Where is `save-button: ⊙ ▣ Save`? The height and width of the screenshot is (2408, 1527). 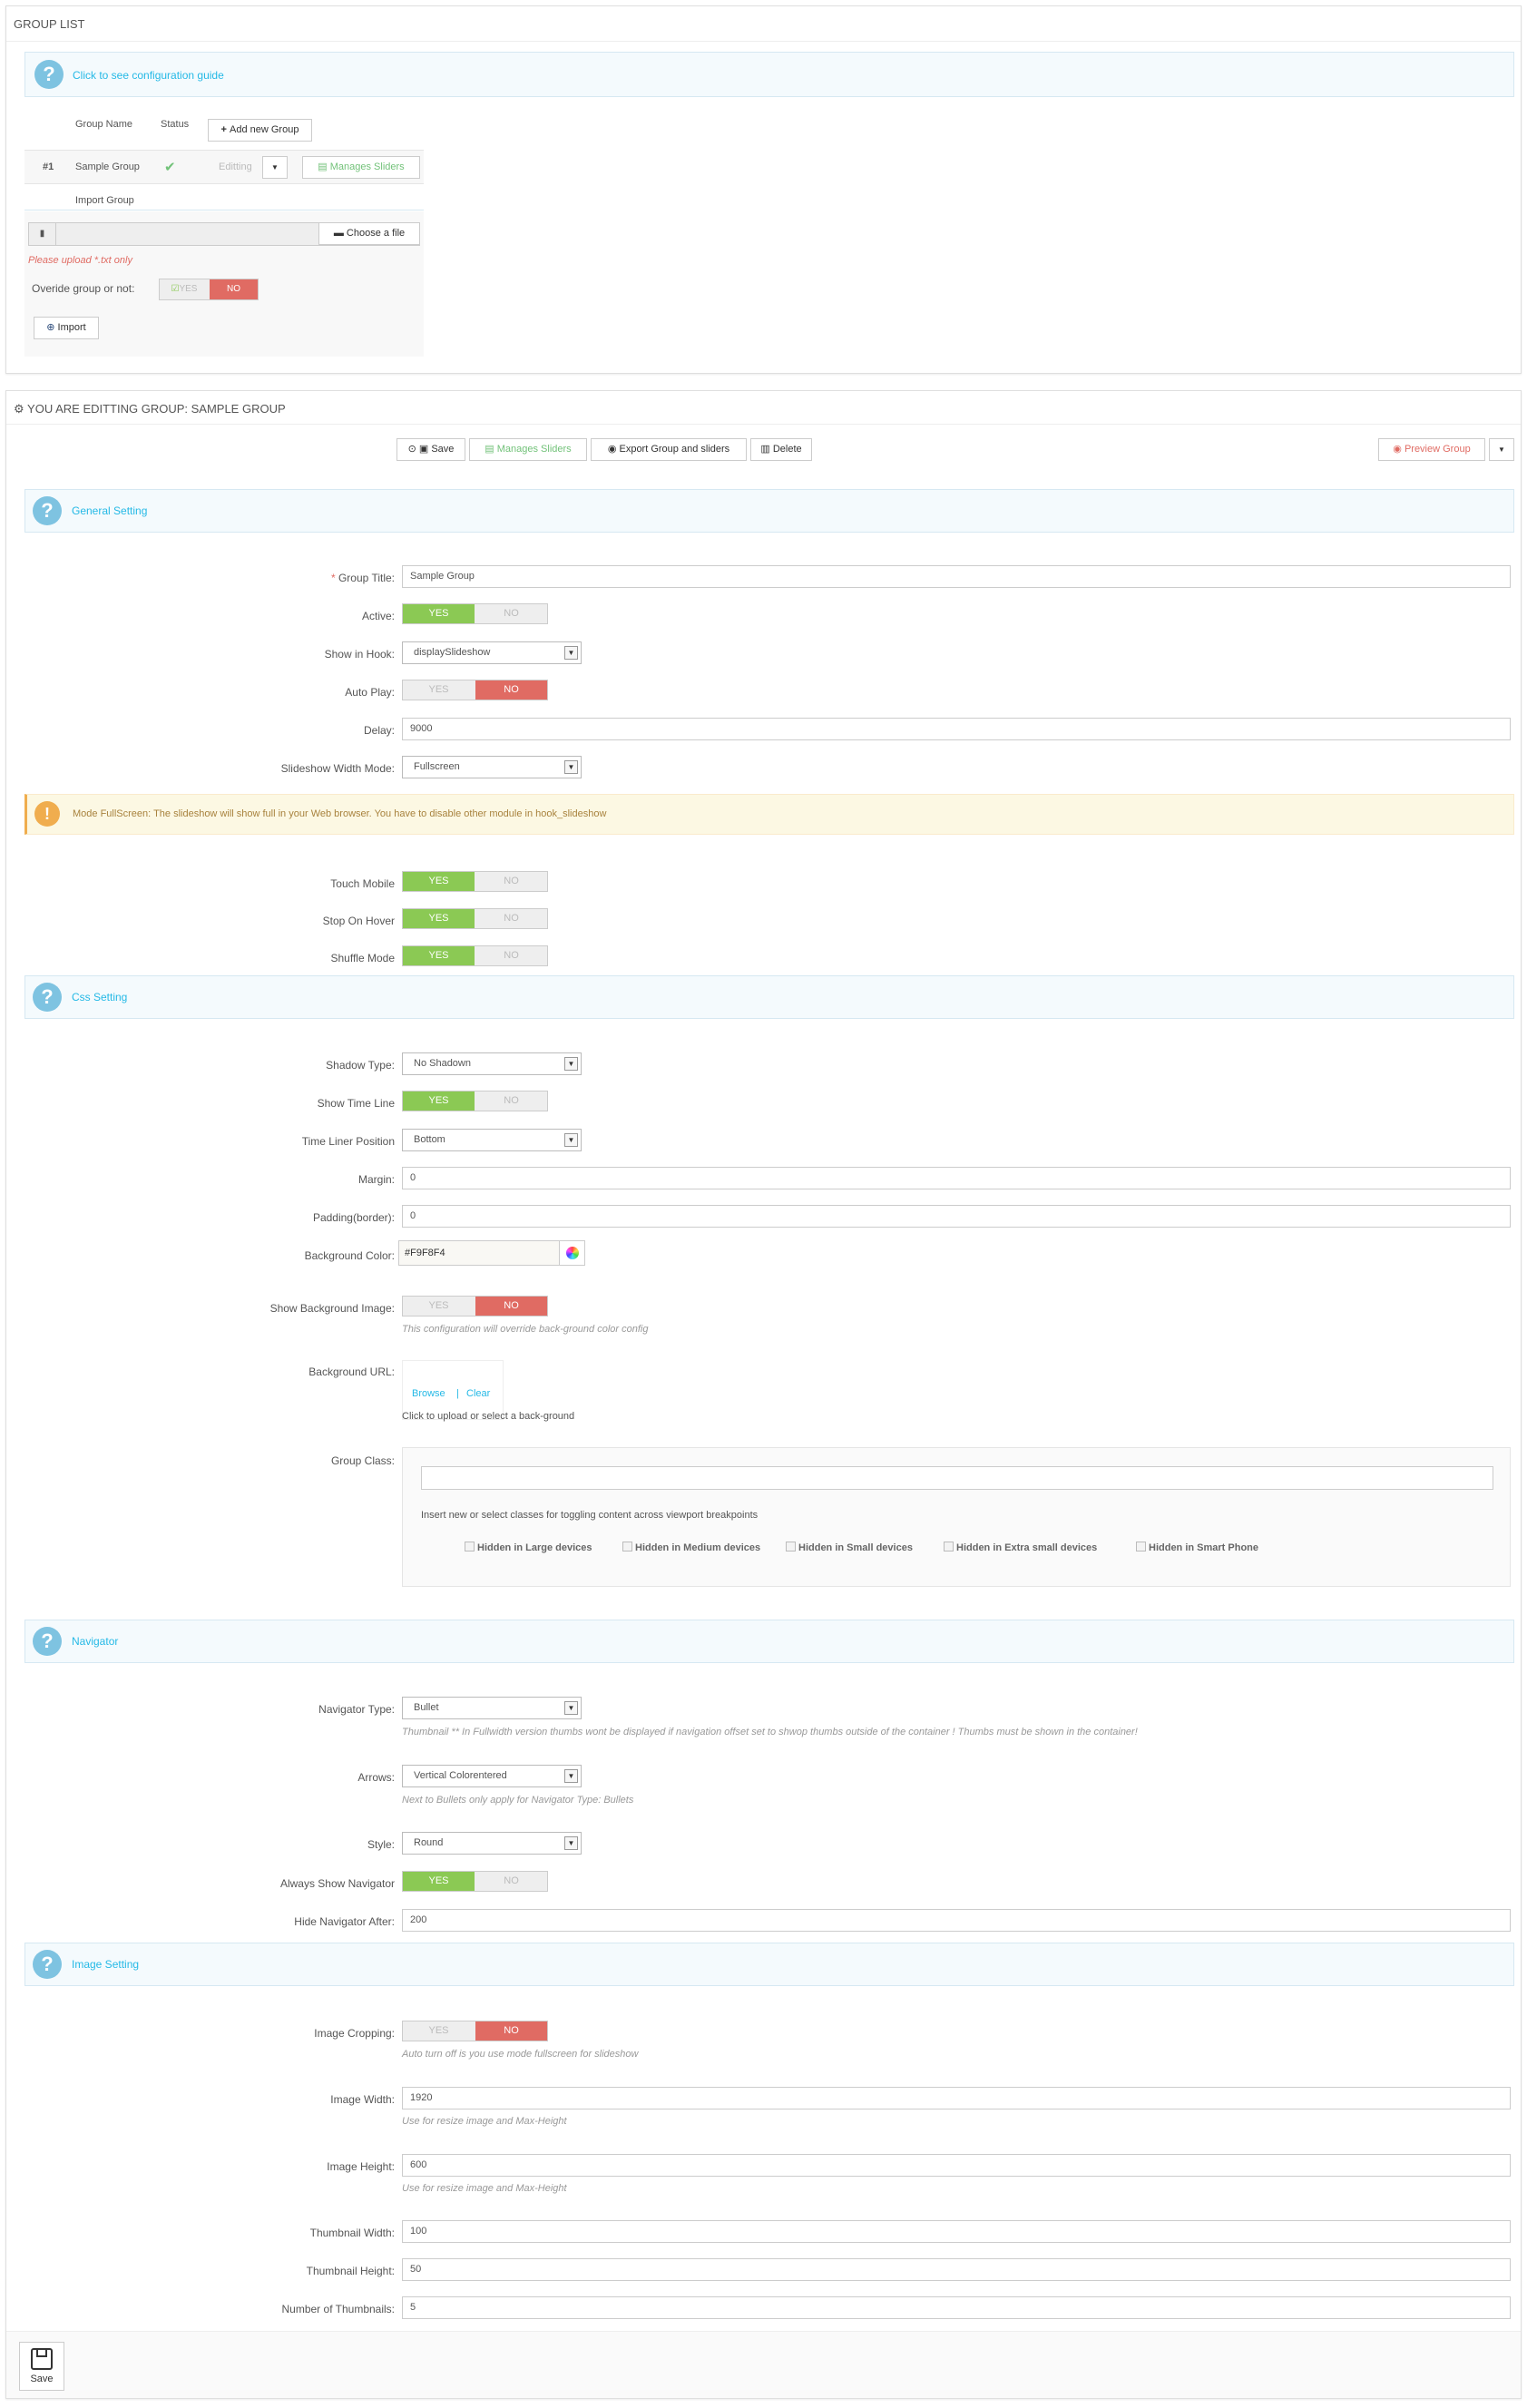 save-button: ⊙ ▣ Save is located at coordinates (431, 450).